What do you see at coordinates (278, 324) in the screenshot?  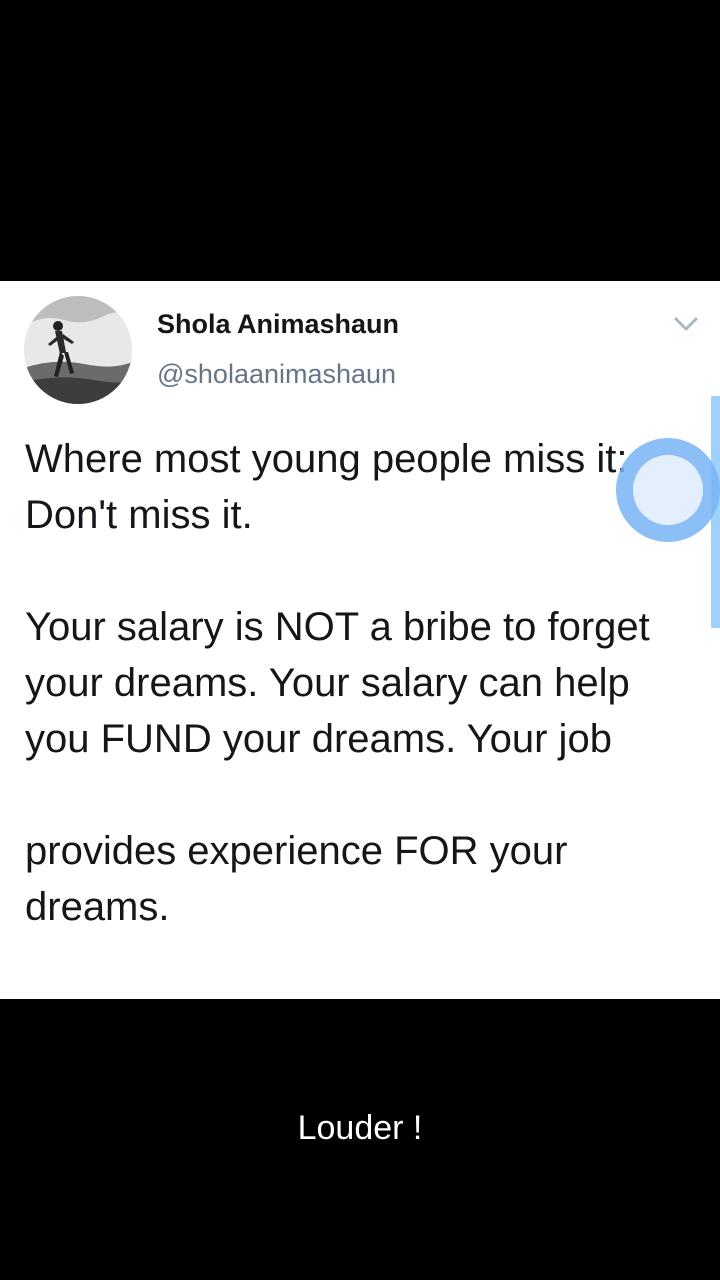 I see `author-display-name: Shola Animashaun` at bounding box center [278, 324].